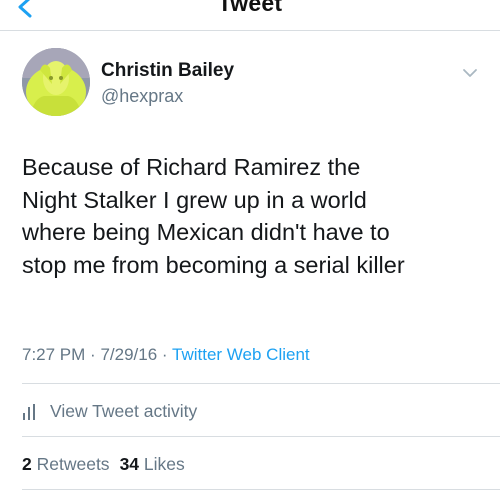 The image size is (500, 500). I want to click on tweet-date: 7/29/16, so click(129, 354).